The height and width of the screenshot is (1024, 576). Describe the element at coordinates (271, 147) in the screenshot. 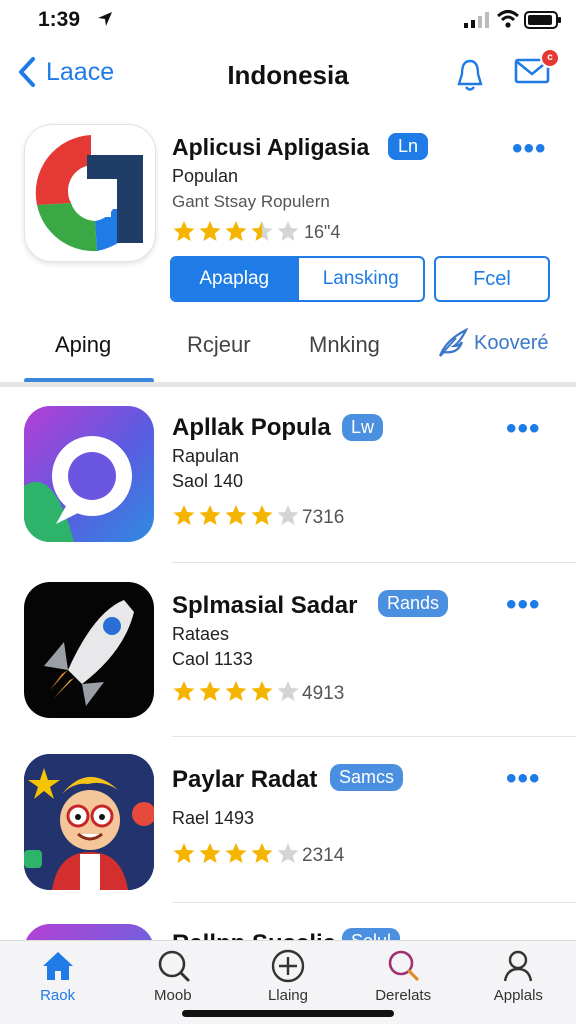

I see `featured-app-name: Aplicusi Apligasia` at that location.